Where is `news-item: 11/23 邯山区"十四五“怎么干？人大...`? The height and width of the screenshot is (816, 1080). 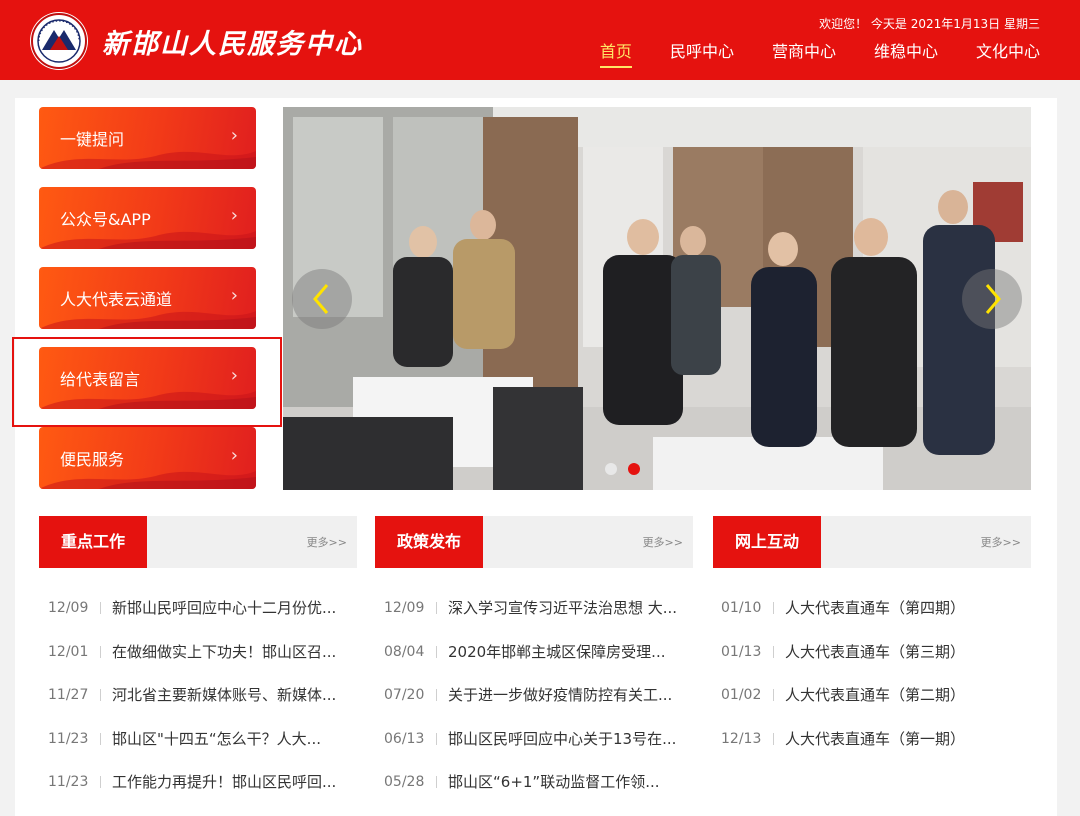
news-item: 11/23 邯山区"十四五“怎么干？人大... is located at coordinates (198, 739).